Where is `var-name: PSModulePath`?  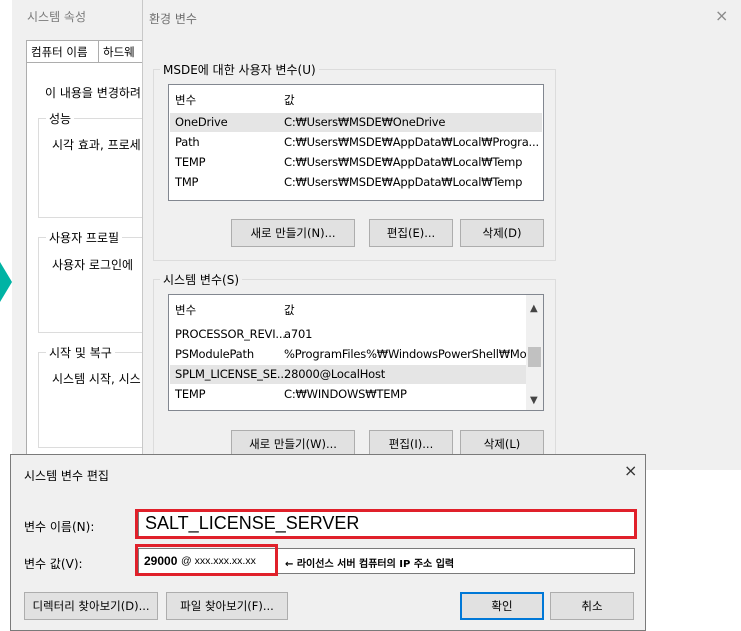
var-name: PSModulePath is located at coordinates (214, 354).